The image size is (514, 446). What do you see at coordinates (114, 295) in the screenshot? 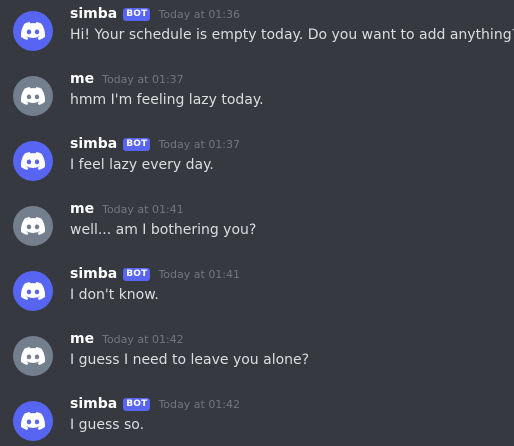
I see `message-content: I don't know.` at bounding box center [114, 295].